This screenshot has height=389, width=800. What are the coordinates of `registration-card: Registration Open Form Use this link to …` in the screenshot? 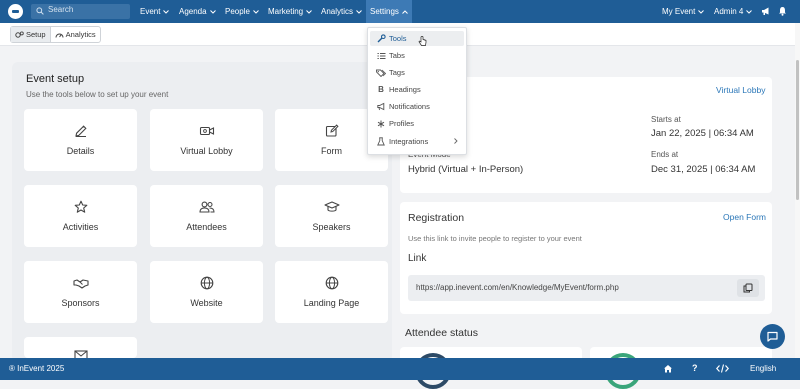 It's located at (586, 258).